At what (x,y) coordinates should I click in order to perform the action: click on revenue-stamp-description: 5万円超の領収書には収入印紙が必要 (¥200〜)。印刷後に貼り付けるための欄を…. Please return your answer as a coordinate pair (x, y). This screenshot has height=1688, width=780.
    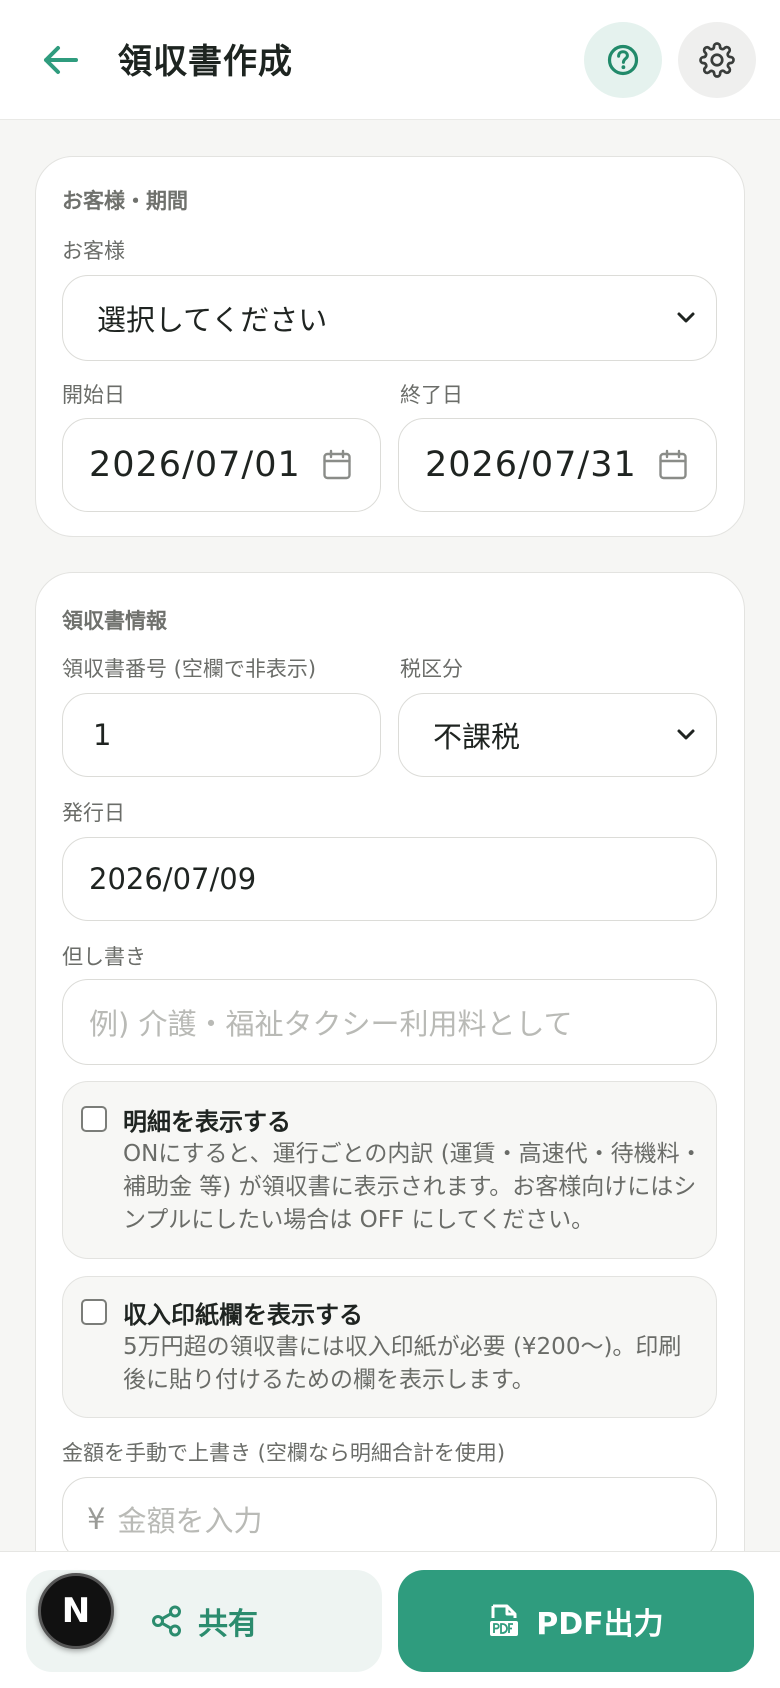
    Looking at the image, I should click on (402, 1363).